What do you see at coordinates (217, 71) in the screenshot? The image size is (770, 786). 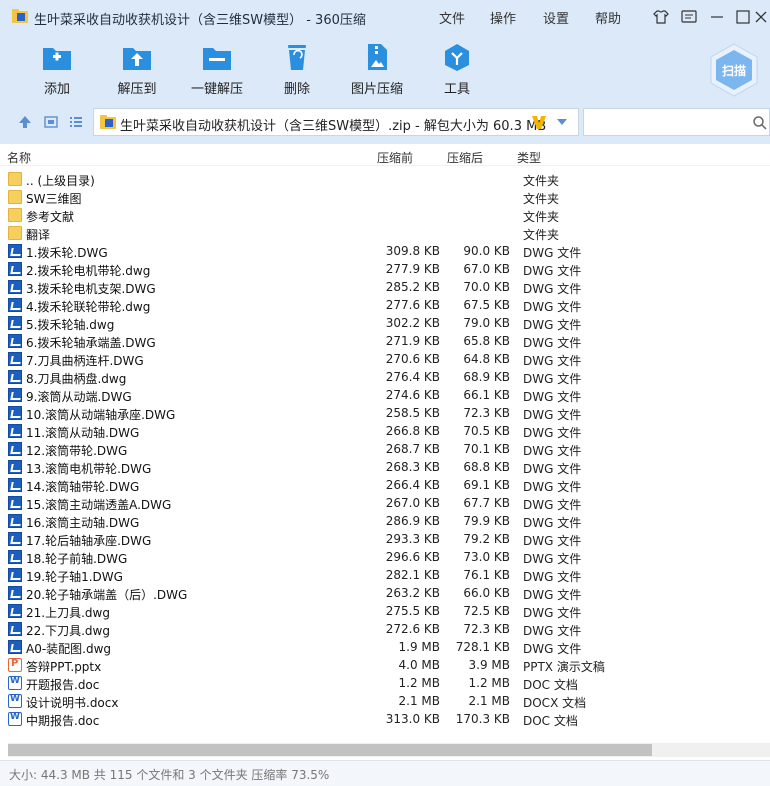 I see `one-click-extract-button: 一键解压` at bounding box center [217, 71].